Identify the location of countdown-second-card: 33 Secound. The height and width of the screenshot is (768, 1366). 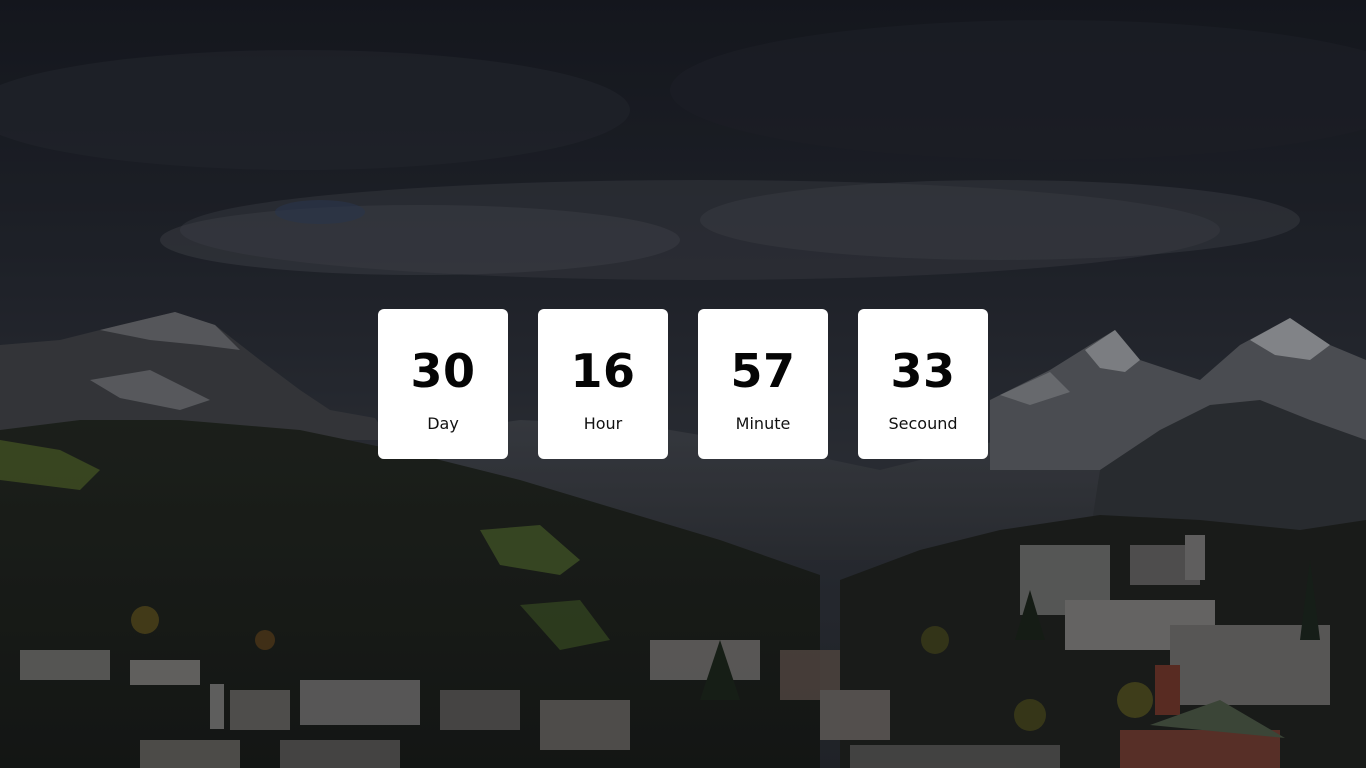
(923, 384).